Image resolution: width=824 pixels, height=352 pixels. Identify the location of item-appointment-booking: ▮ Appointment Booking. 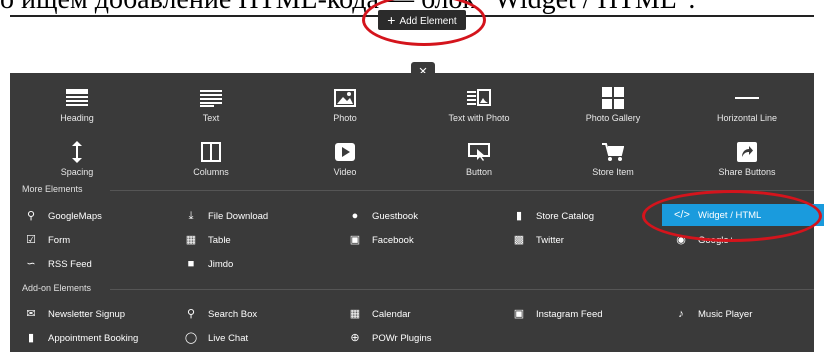
(99, 338).